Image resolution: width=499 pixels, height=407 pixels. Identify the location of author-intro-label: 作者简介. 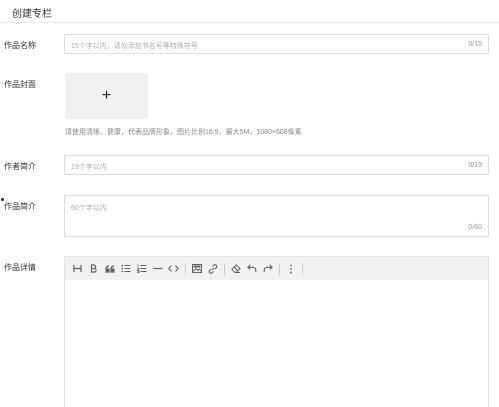
(20, 166).